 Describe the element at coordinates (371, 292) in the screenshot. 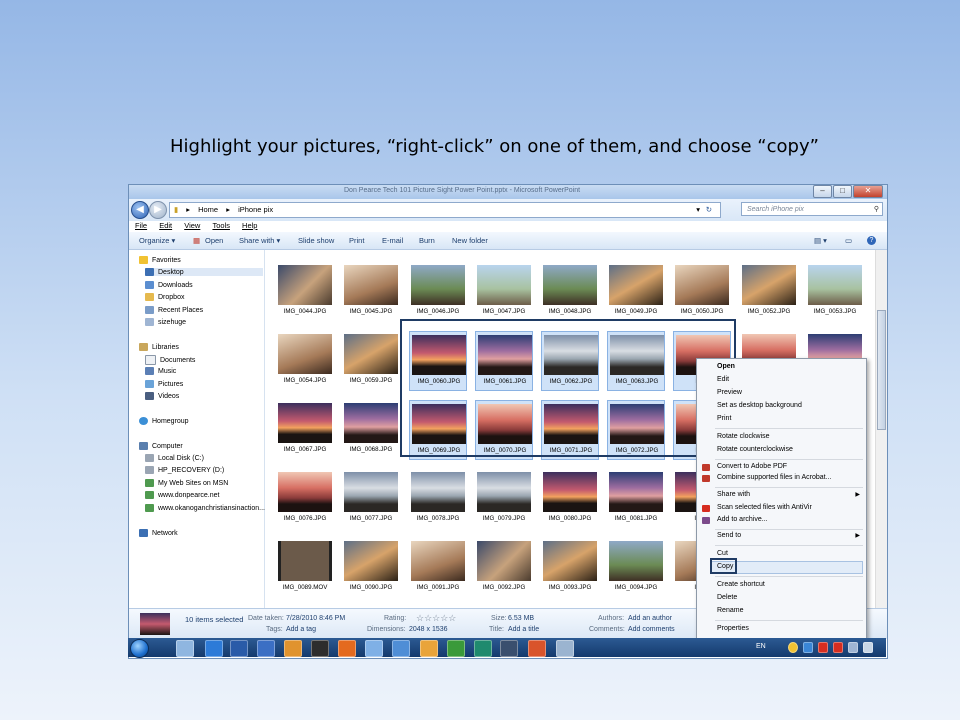

I see `file-thumbnail: IMG_0045.JPG` at that location.